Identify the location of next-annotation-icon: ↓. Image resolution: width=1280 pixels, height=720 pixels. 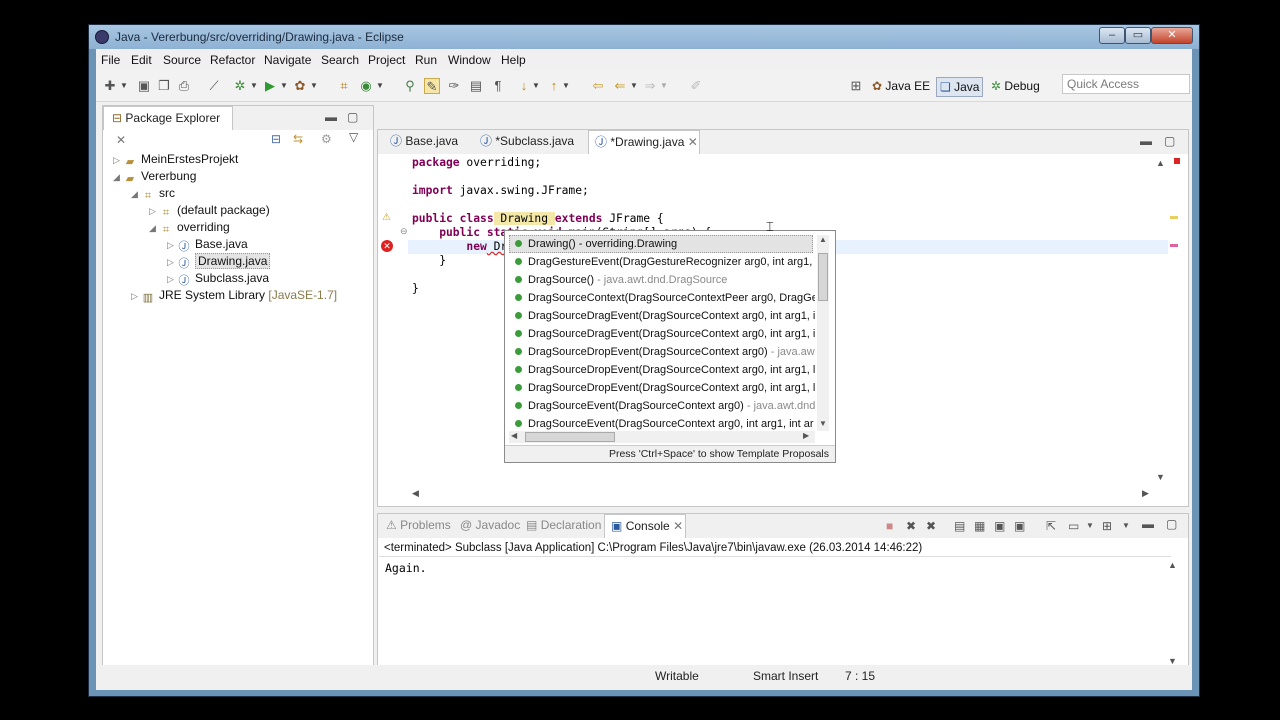
(524, 86).